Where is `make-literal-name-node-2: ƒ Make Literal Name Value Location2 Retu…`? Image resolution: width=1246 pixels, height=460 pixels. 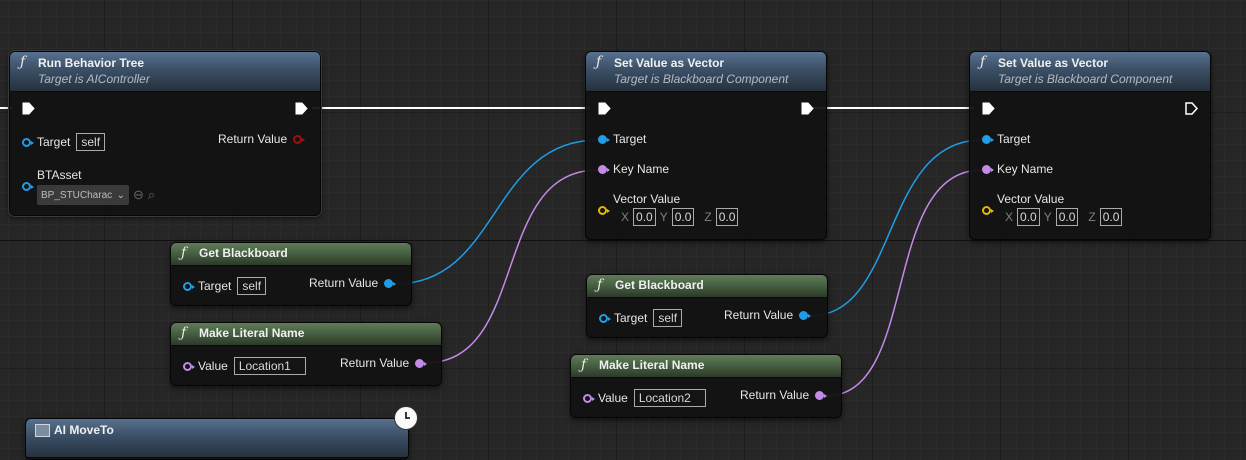 make-literal-name-node-2: ƒ Make Literal Name Value Location2 Retu… is located at coordinates (706, 386).